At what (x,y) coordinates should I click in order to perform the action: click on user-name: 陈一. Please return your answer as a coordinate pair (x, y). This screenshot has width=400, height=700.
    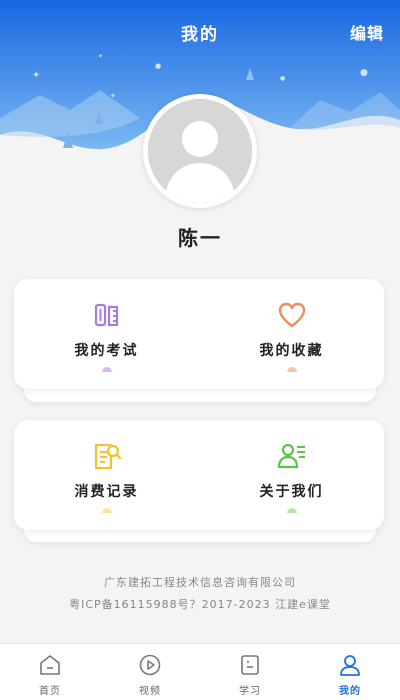
    Looking at the image, I should click on (200, 238).